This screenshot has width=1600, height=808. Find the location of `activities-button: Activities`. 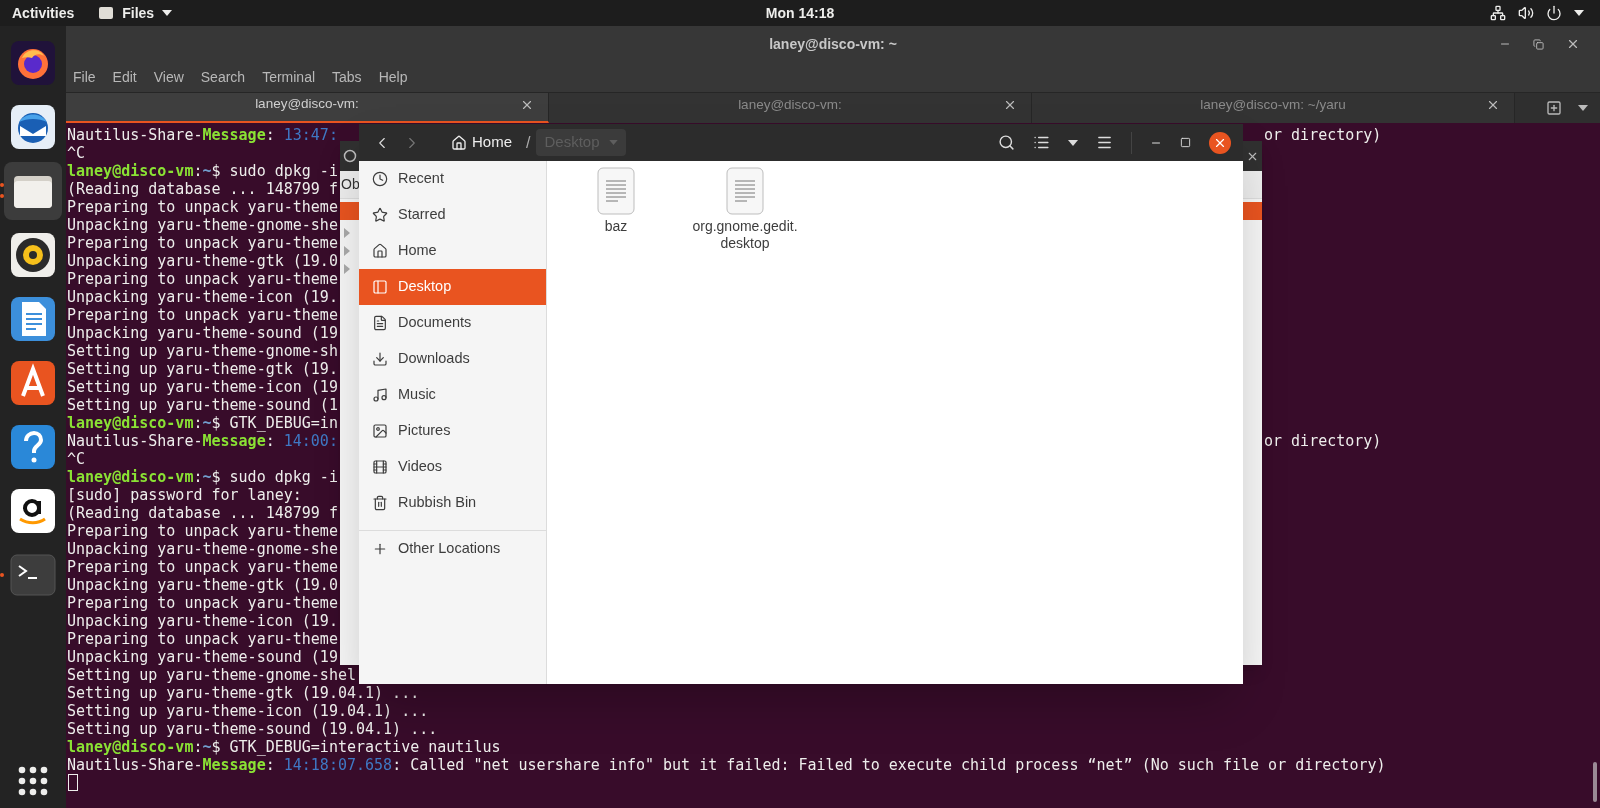

activities-button: Activities is located at coordinates (43, 13).